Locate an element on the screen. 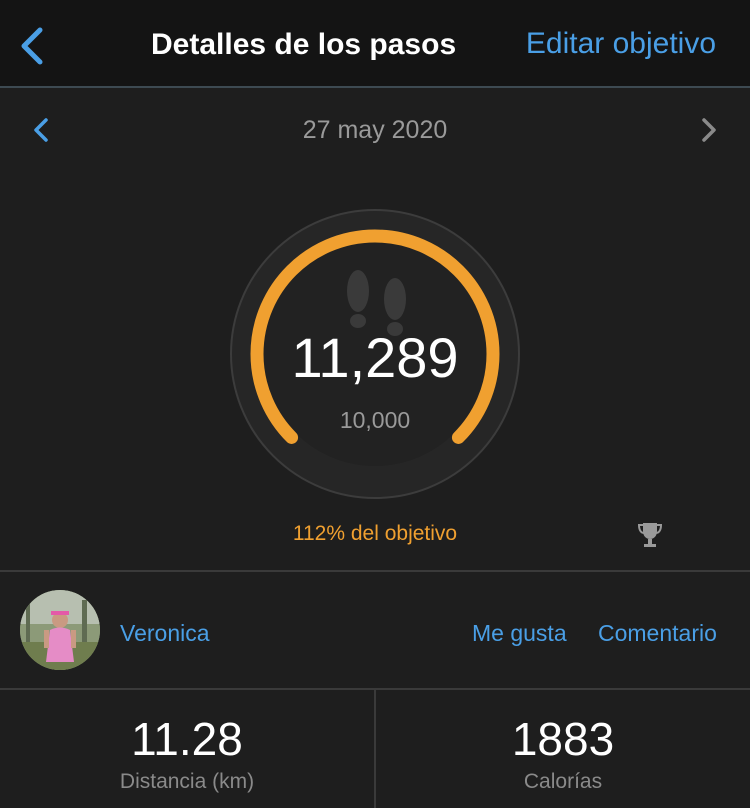 This screenshot has height=808, width=750. top-bar: Detalles de los pasos Editar objetivo is located at coordinates (375, 44).